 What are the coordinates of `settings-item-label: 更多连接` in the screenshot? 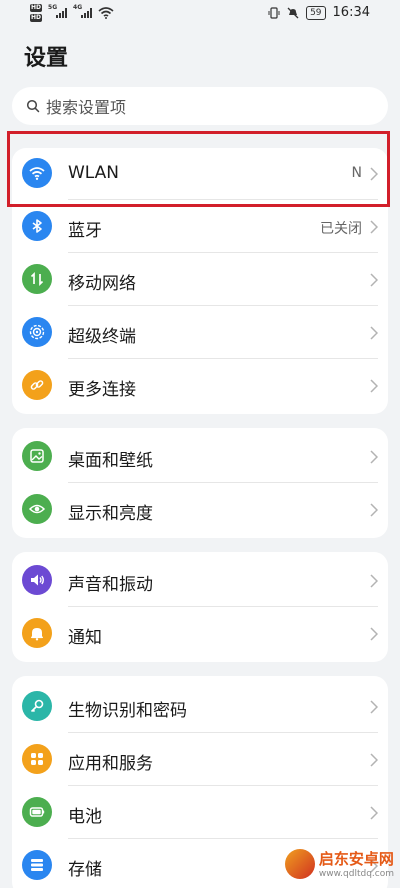 It's located at (102, 390).